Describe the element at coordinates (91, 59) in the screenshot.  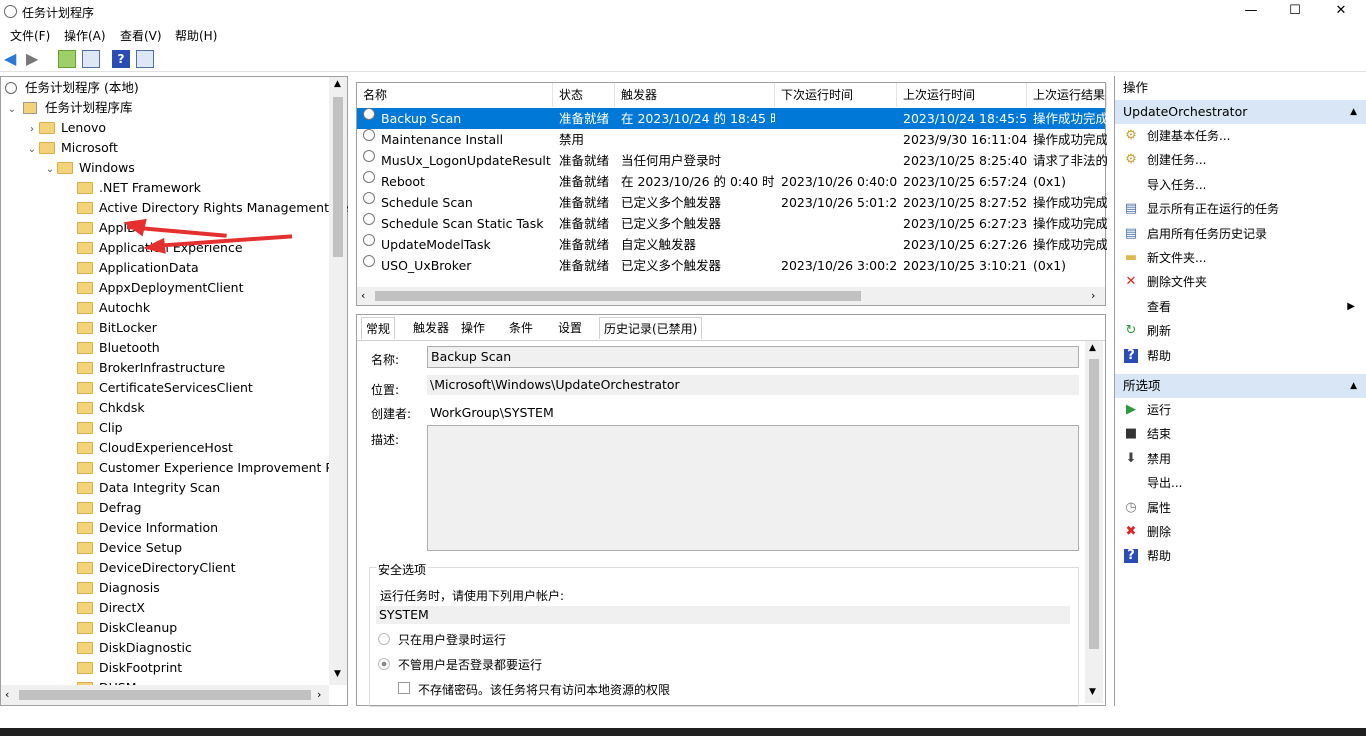
I see `show-hide-tree-icon` at that location.